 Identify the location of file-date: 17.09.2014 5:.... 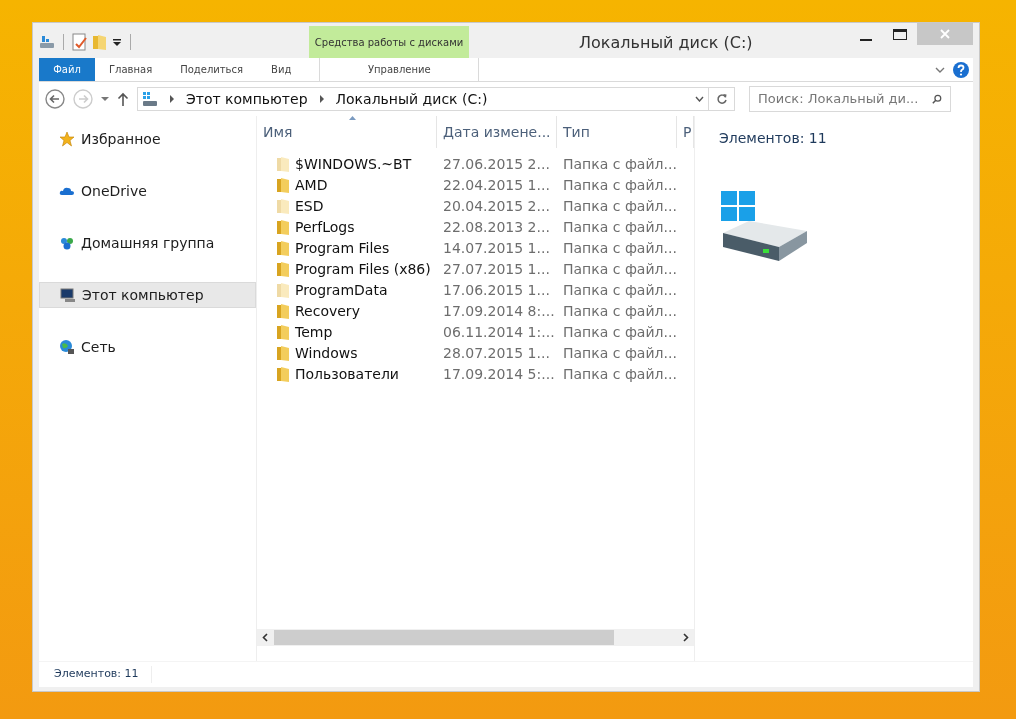
(499, 374).